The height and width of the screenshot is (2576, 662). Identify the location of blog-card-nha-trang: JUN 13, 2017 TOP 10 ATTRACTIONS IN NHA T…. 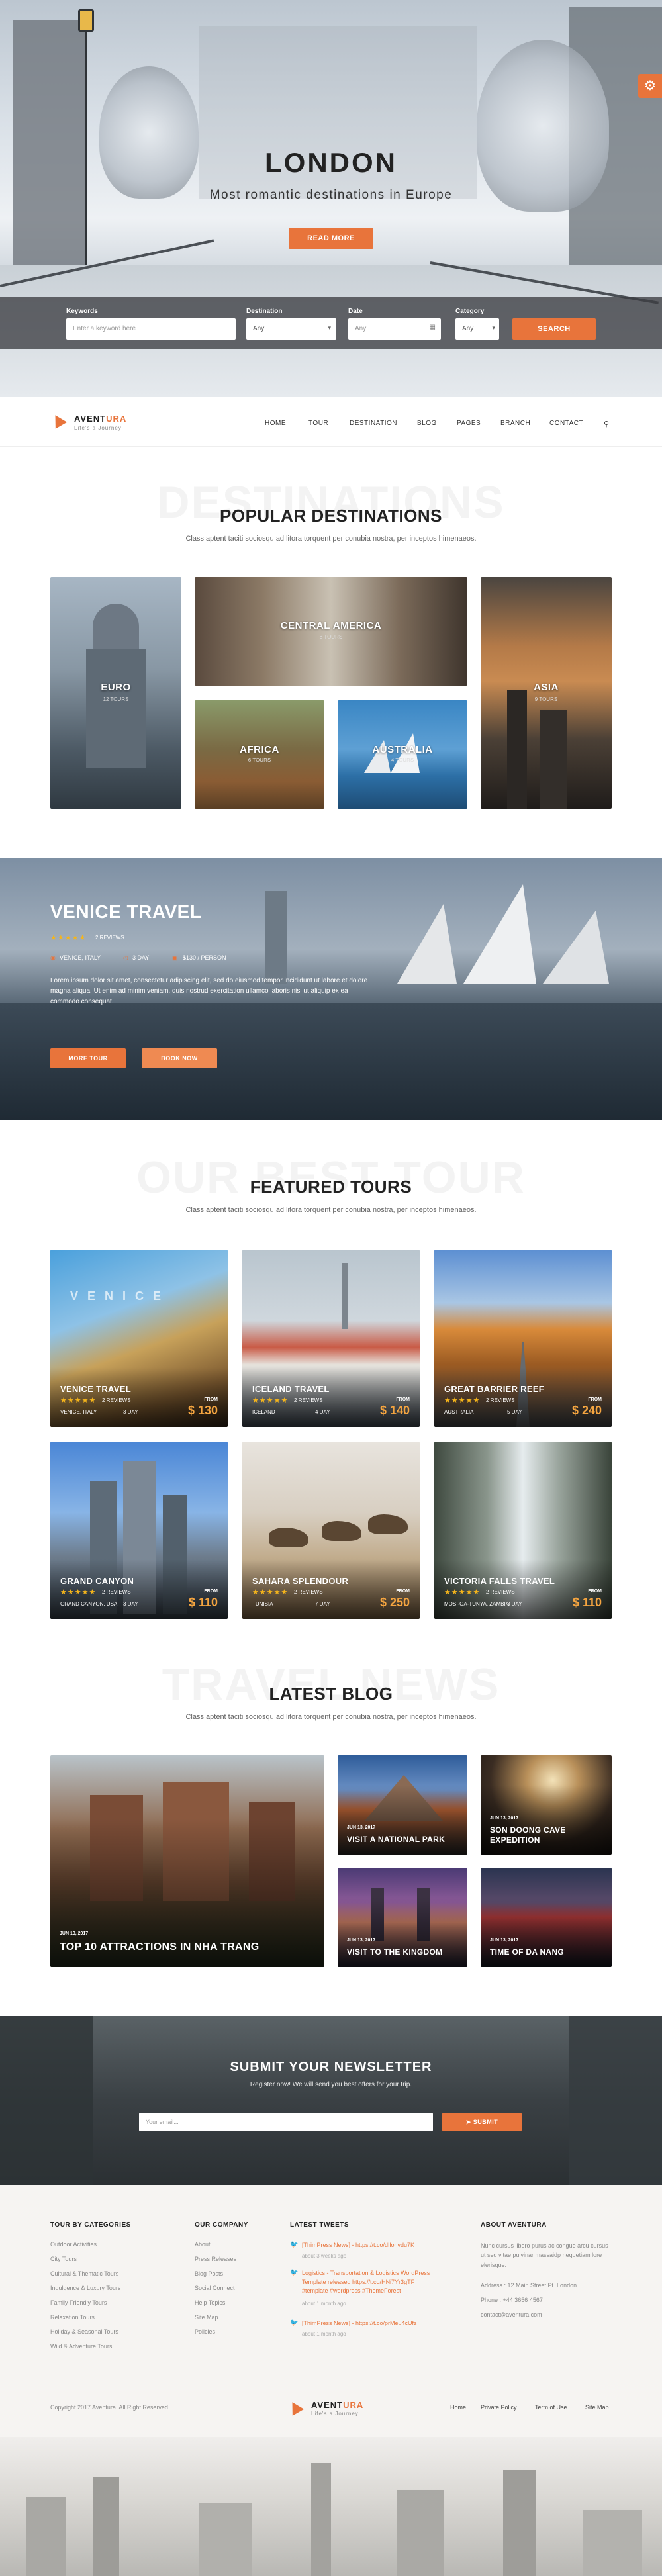
(187, 1861).